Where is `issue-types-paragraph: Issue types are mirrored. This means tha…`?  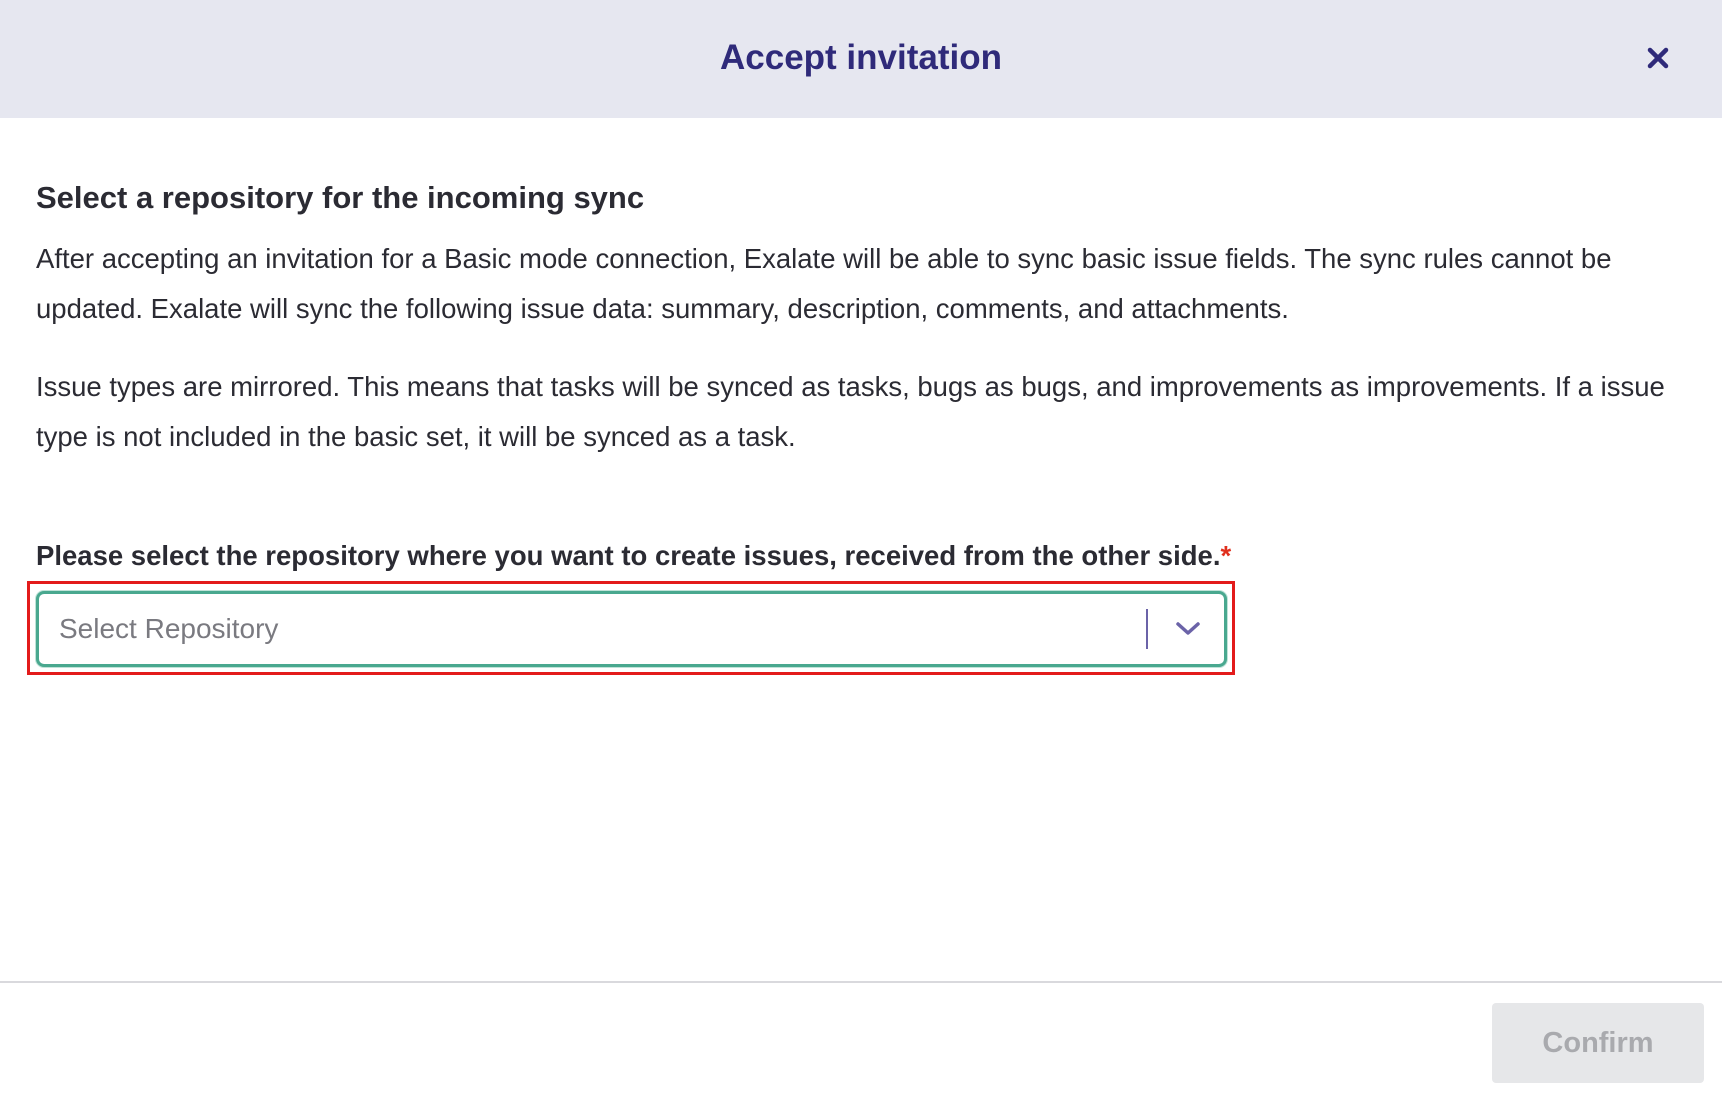 issue-types-paragraph: Issue types are mirrored. This means tha… is located at coordinates (850, 411).